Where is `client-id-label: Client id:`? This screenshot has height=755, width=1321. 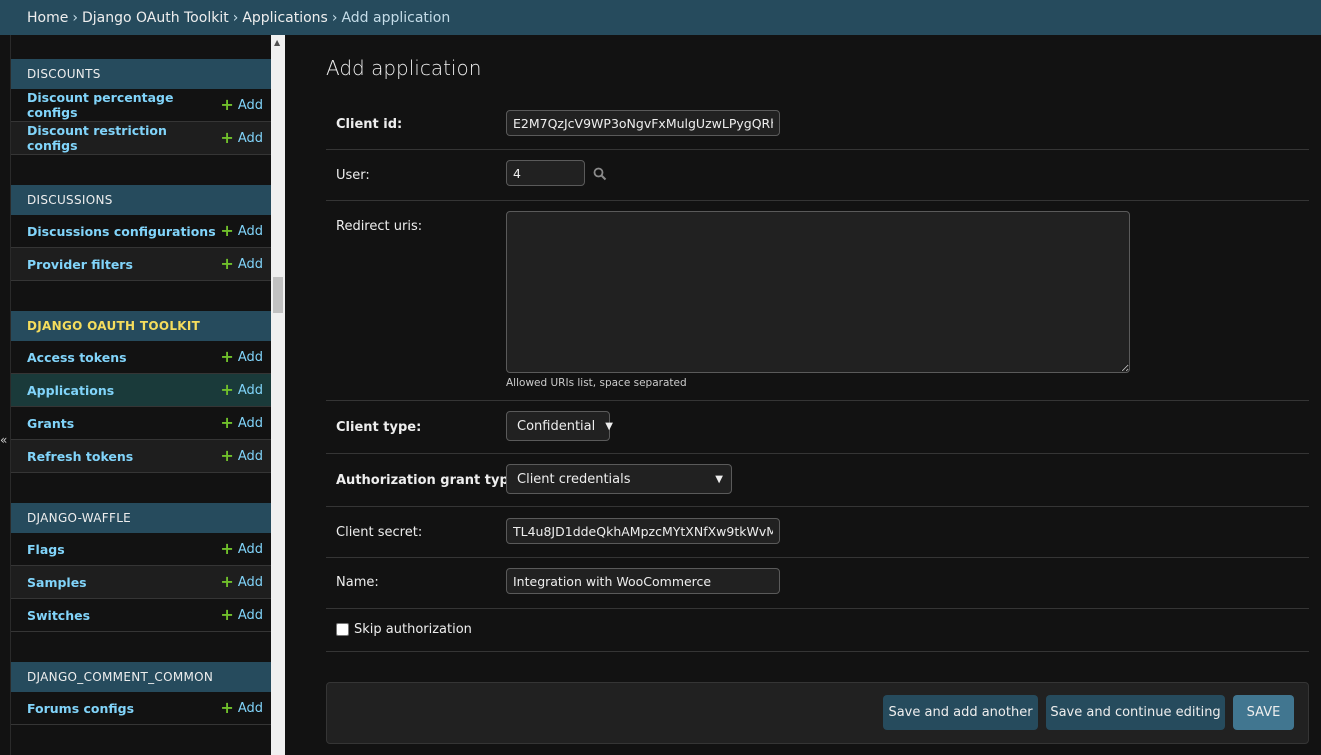 client-id-label: Client id: is located at coordinates (369, 124).